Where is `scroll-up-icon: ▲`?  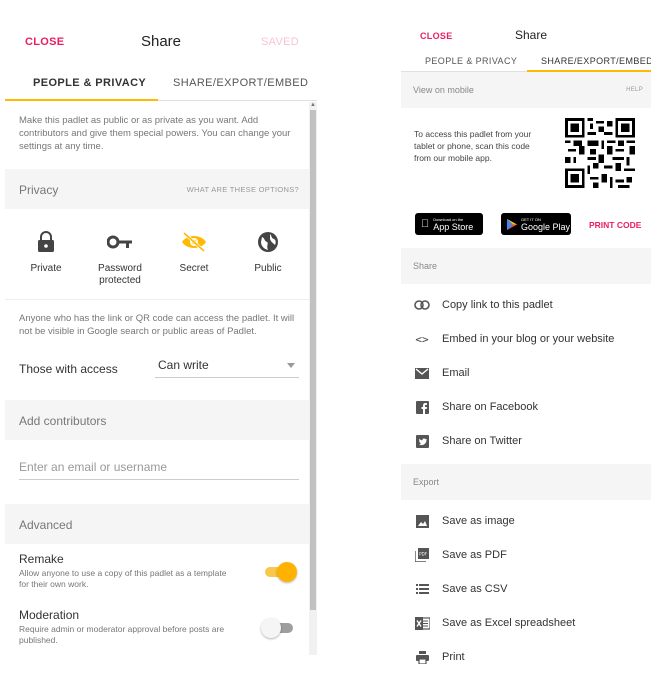
scroll-up-icon: ▲ is located at coordinates (313, 105).